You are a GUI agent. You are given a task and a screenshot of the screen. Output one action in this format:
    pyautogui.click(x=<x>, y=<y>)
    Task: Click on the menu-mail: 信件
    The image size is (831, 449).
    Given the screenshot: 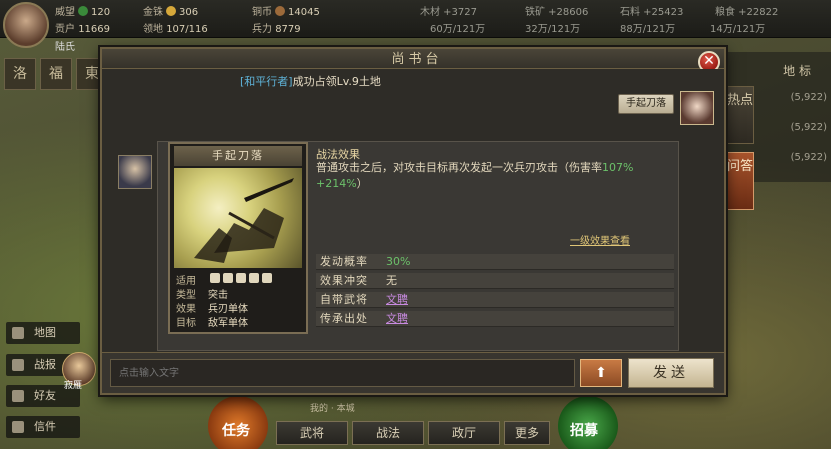 What is the action you would take?
    pyautogui.click(x=43, y=427)
    